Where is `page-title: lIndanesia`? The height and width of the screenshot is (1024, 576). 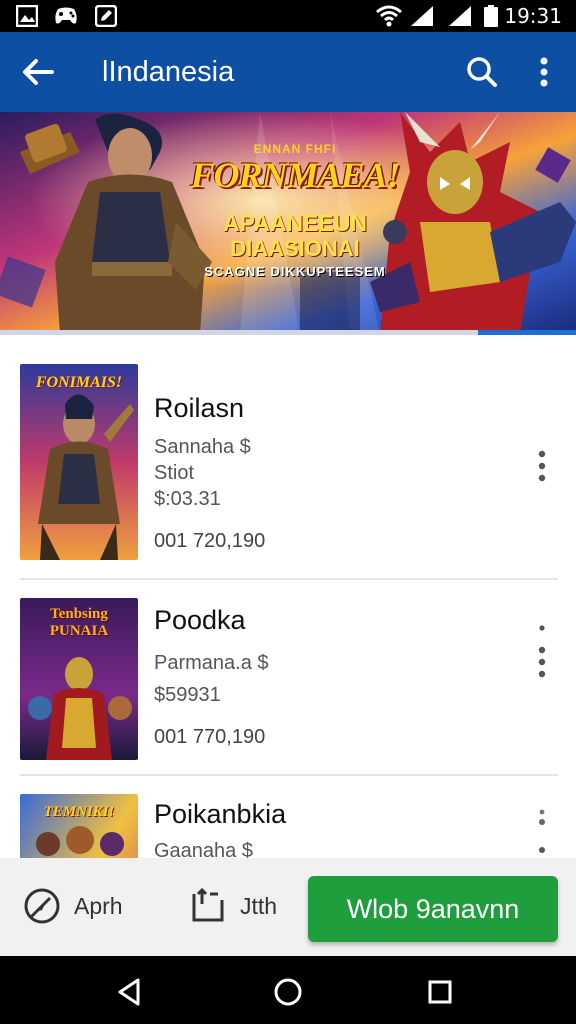 page-title: lIndanesia is located at coordinates (168, 72).